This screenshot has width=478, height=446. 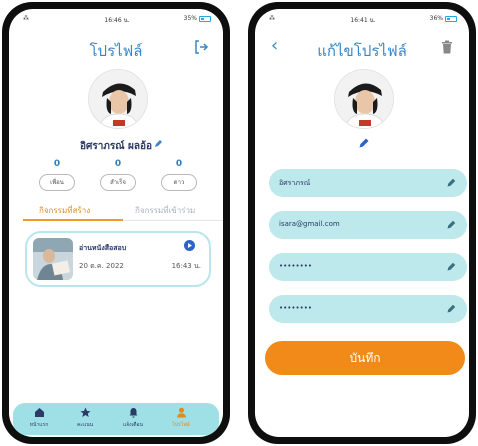 What do you see at coordinates (173, 220) in the screenshot?
I see `tab-divider` at bounding box center [173, 220].